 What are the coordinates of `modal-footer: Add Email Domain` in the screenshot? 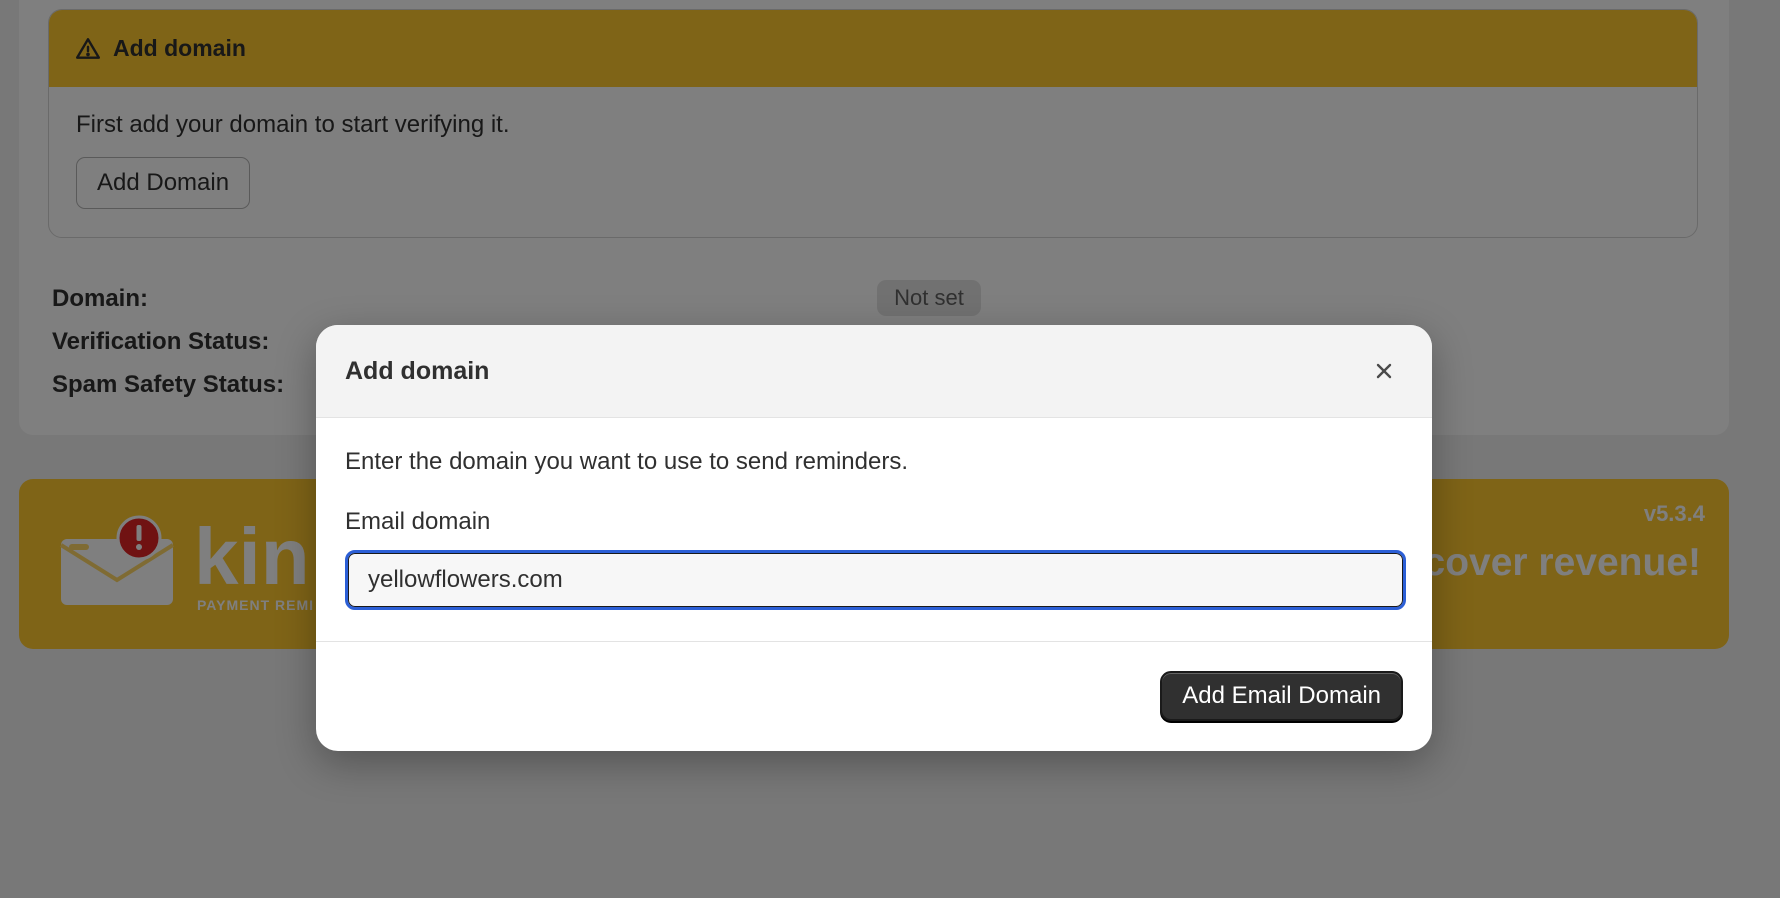 It's located at (874, 696).